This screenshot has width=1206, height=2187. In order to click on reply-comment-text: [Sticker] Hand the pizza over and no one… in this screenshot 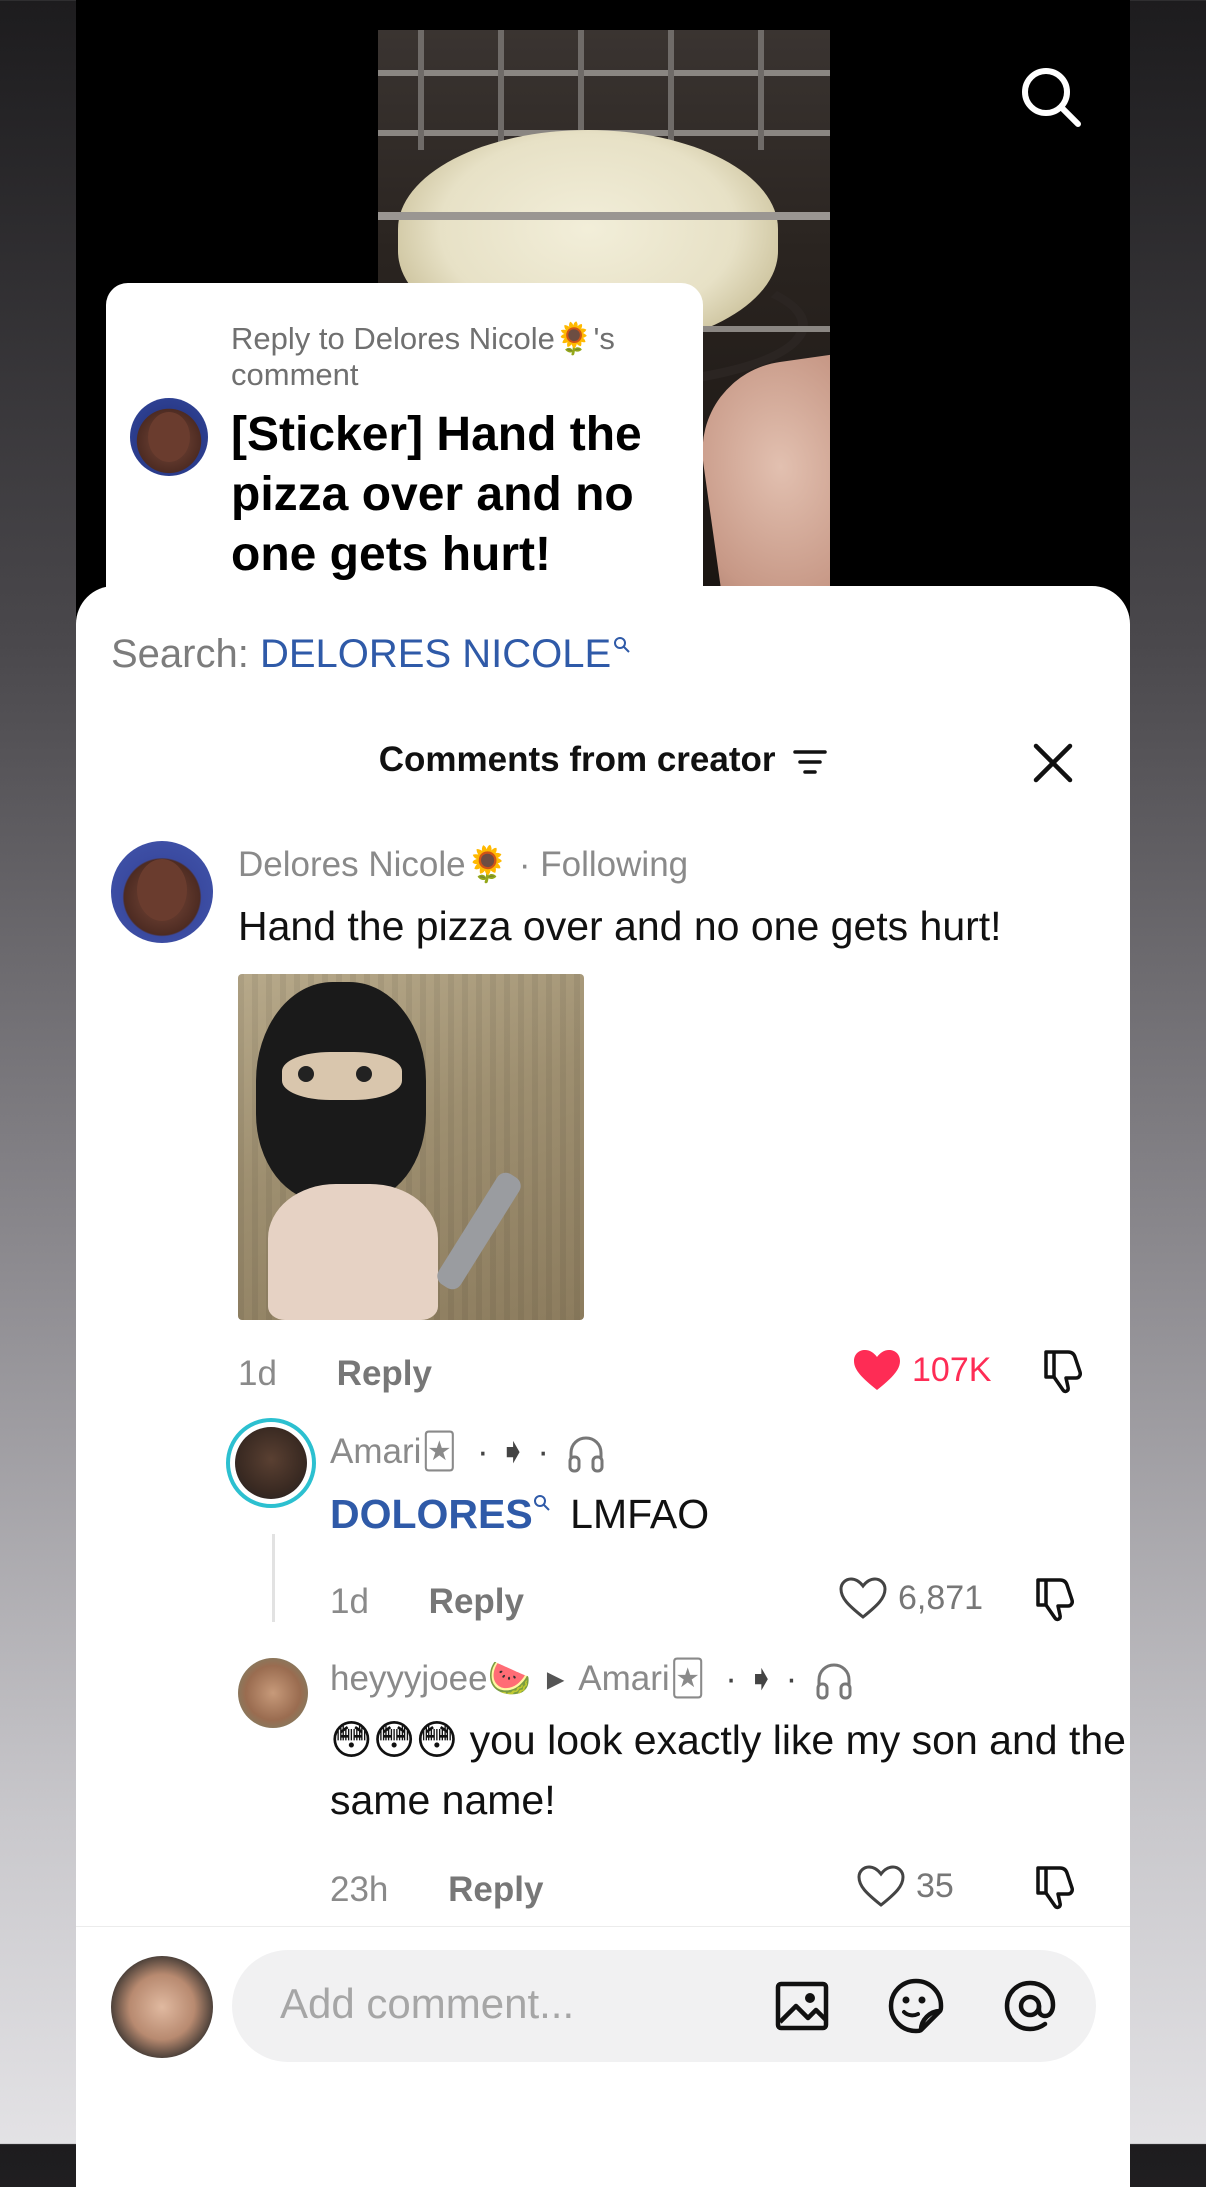, I will do `click(436, 494)`.